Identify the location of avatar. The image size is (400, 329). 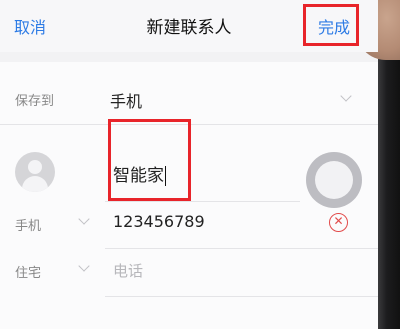
(35, 172).